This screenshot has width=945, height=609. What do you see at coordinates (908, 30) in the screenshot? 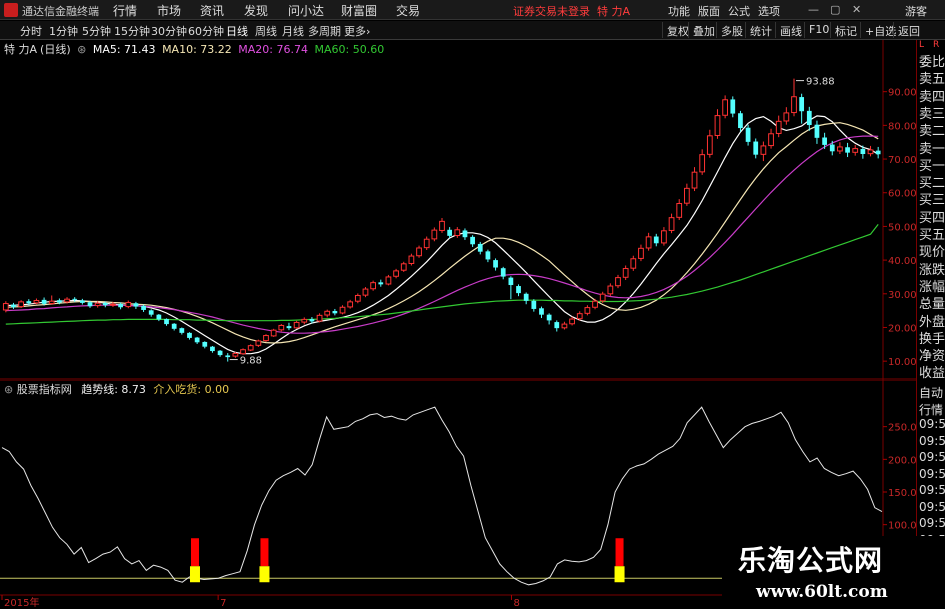
I see `btn-fanhui: 返回` at bounding box center [908, 30].